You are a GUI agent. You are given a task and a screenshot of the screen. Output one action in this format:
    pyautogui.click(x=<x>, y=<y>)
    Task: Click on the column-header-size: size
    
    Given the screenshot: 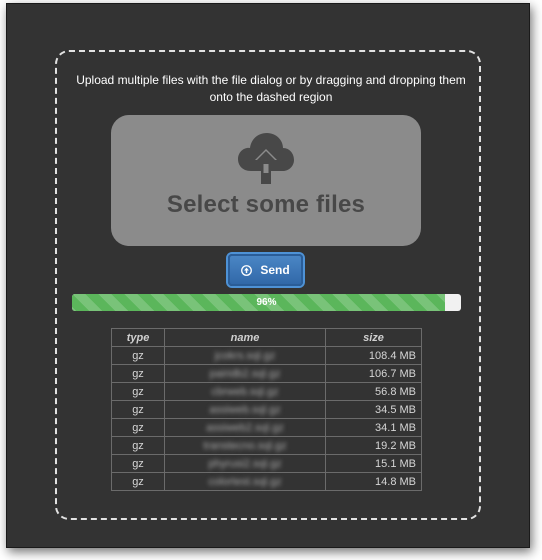 What is the action you would take?
    pyautogui.click(x=373, y=337)
    